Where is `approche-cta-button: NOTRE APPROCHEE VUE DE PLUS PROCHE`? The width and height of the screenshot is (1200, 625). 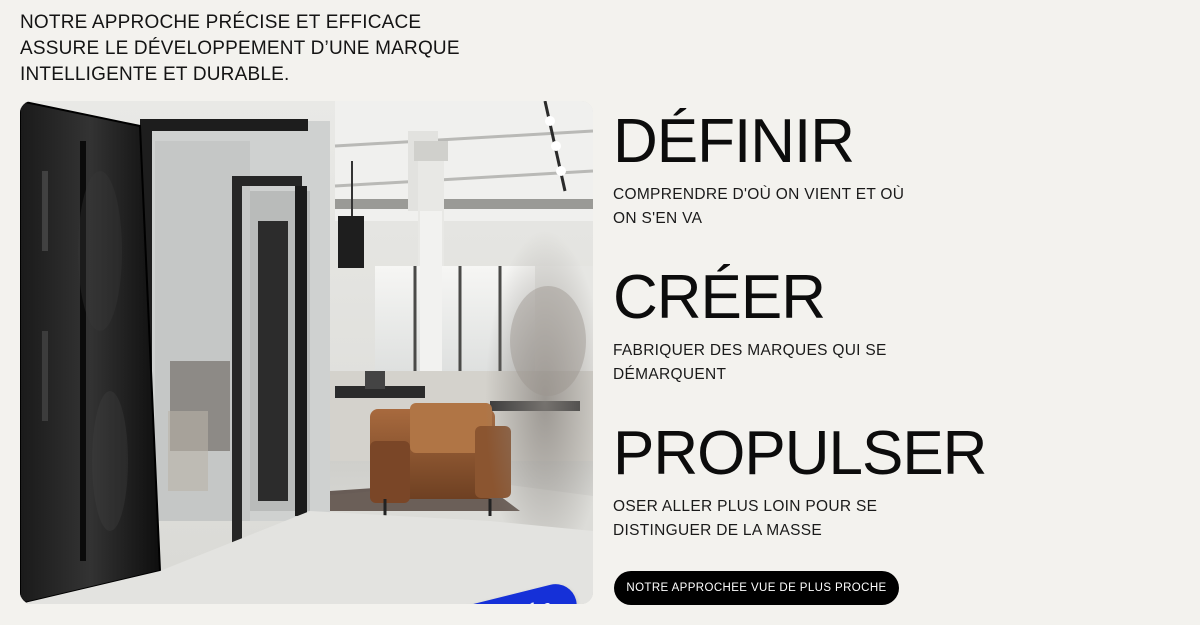
approche-cta-button: NOTRE APPROCHEE VUE DE PLUS PROCHE is located at coordinates (756, 588).